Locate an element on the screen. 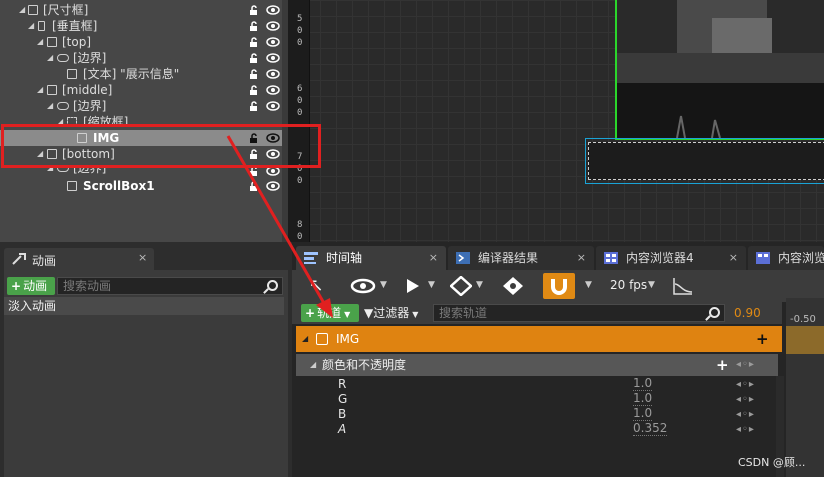 The width and height of the screenshot is (824, 477). add-track-plus-icon: + is located at coordinates (762, 339).